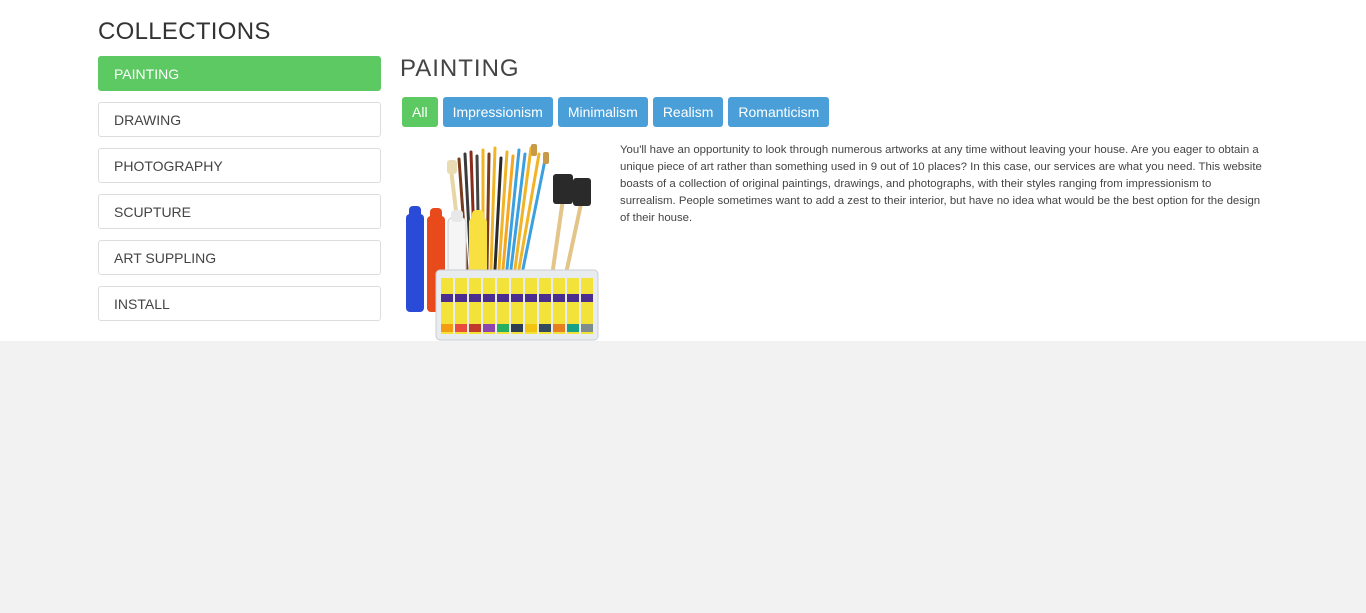 This screenshot has width=1366, height=613. I want to click on art-supplies-image, so click(501, 243).